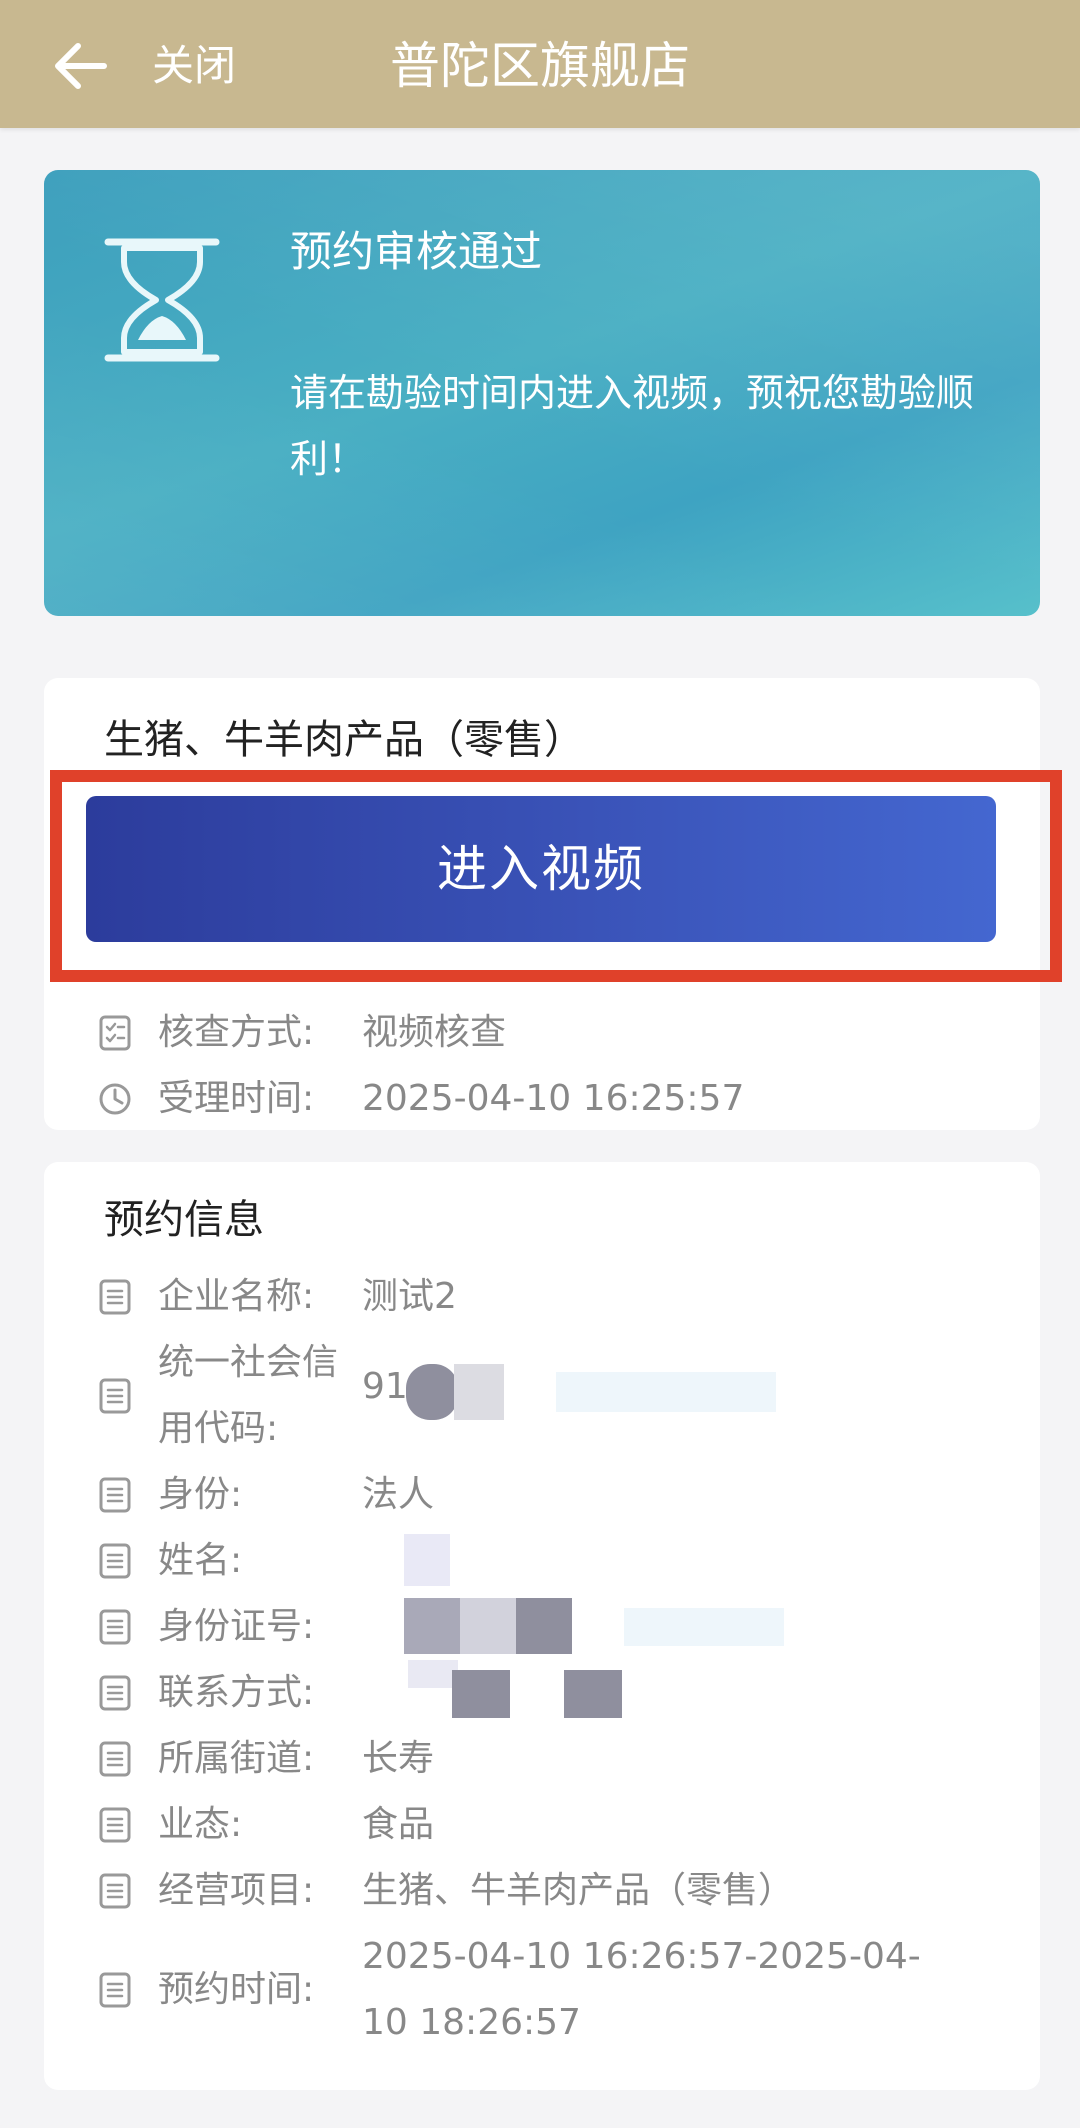 Image resolution: width=1080 pixels, height=2128 pixels. Describe the element at coordinates (236, 1890) in the screenshot. I see `row-label: 经营项目:` at that location.